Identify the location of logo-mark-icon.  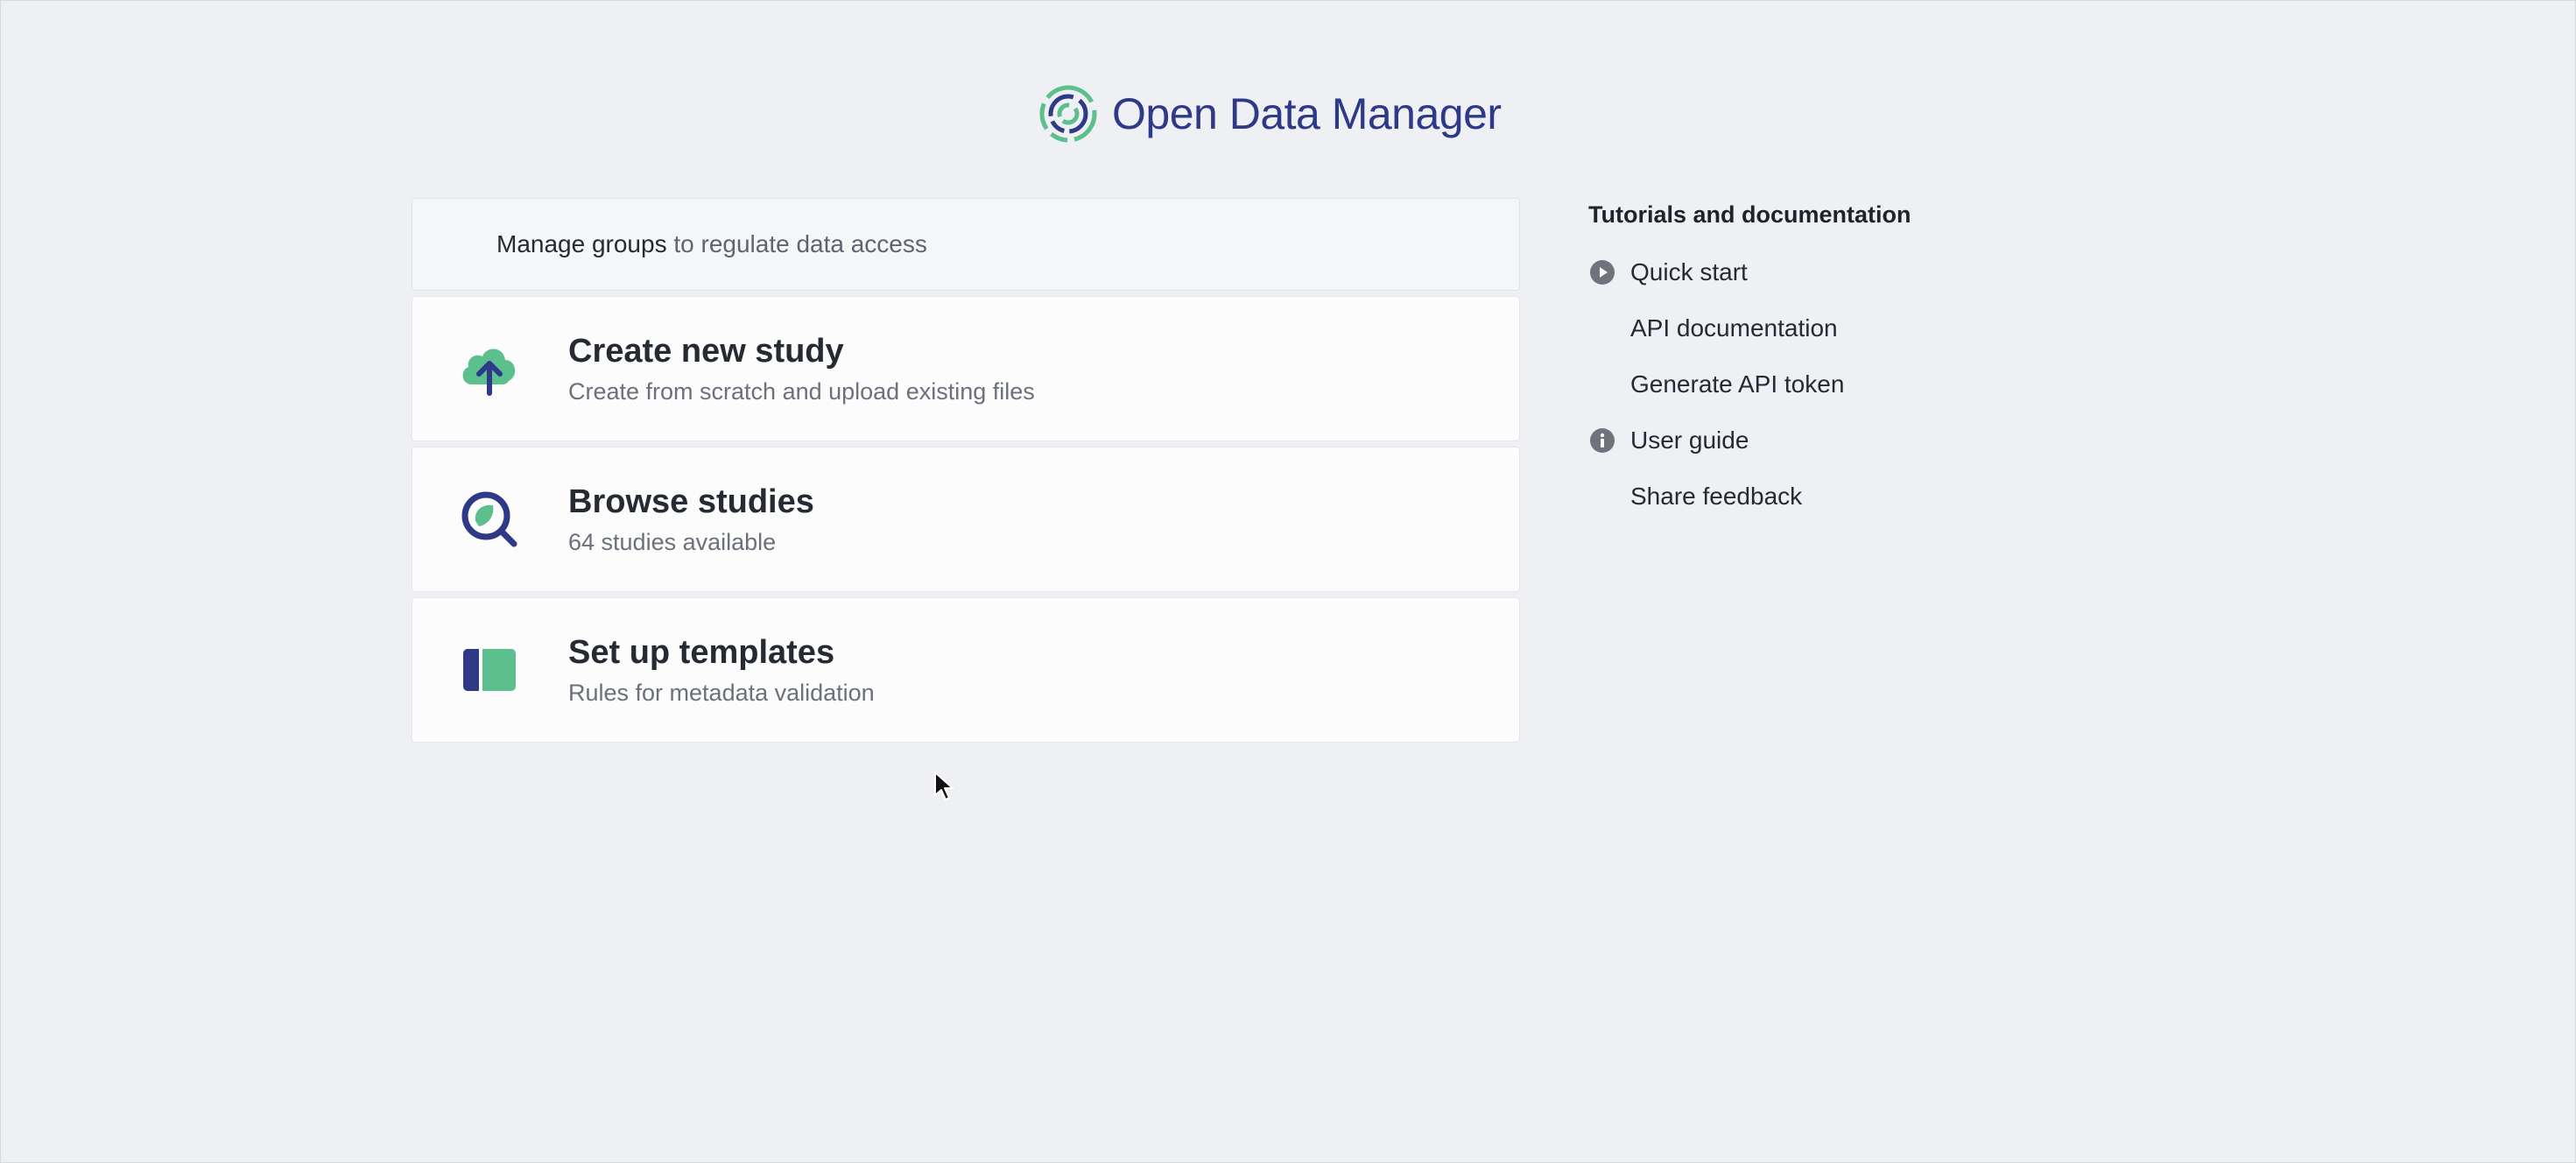
(1068, 114).